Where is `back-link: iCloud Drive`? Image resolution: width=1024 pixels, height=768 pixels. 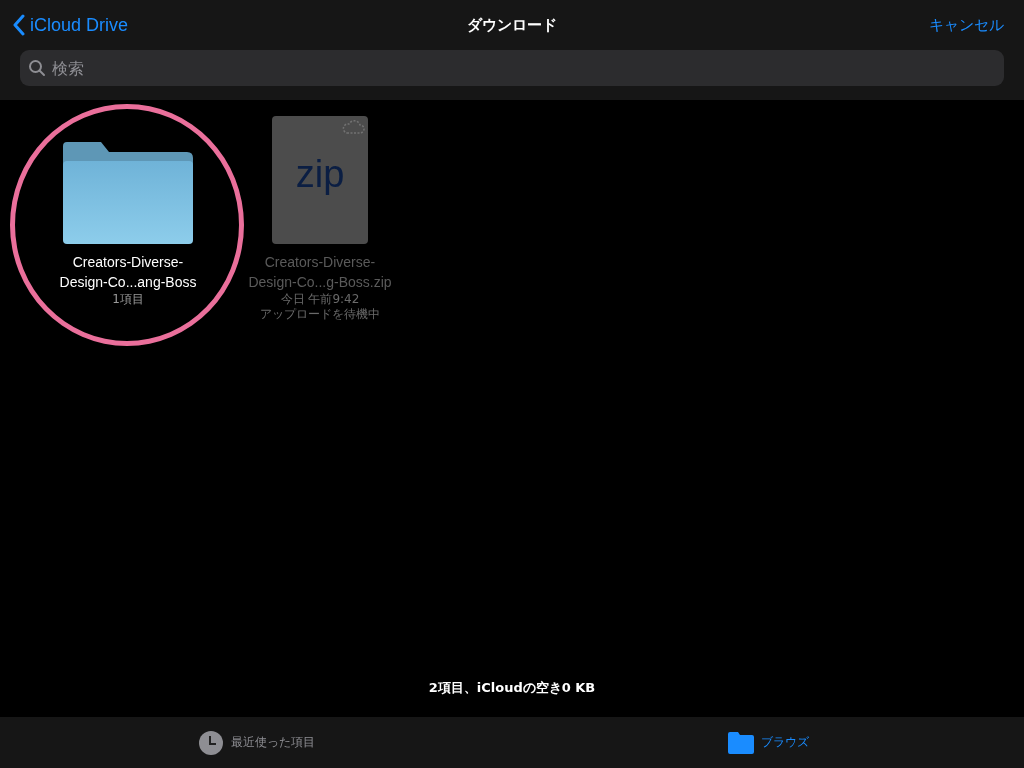
back-link: iCloud Drive is located at coordinates (71, 25).